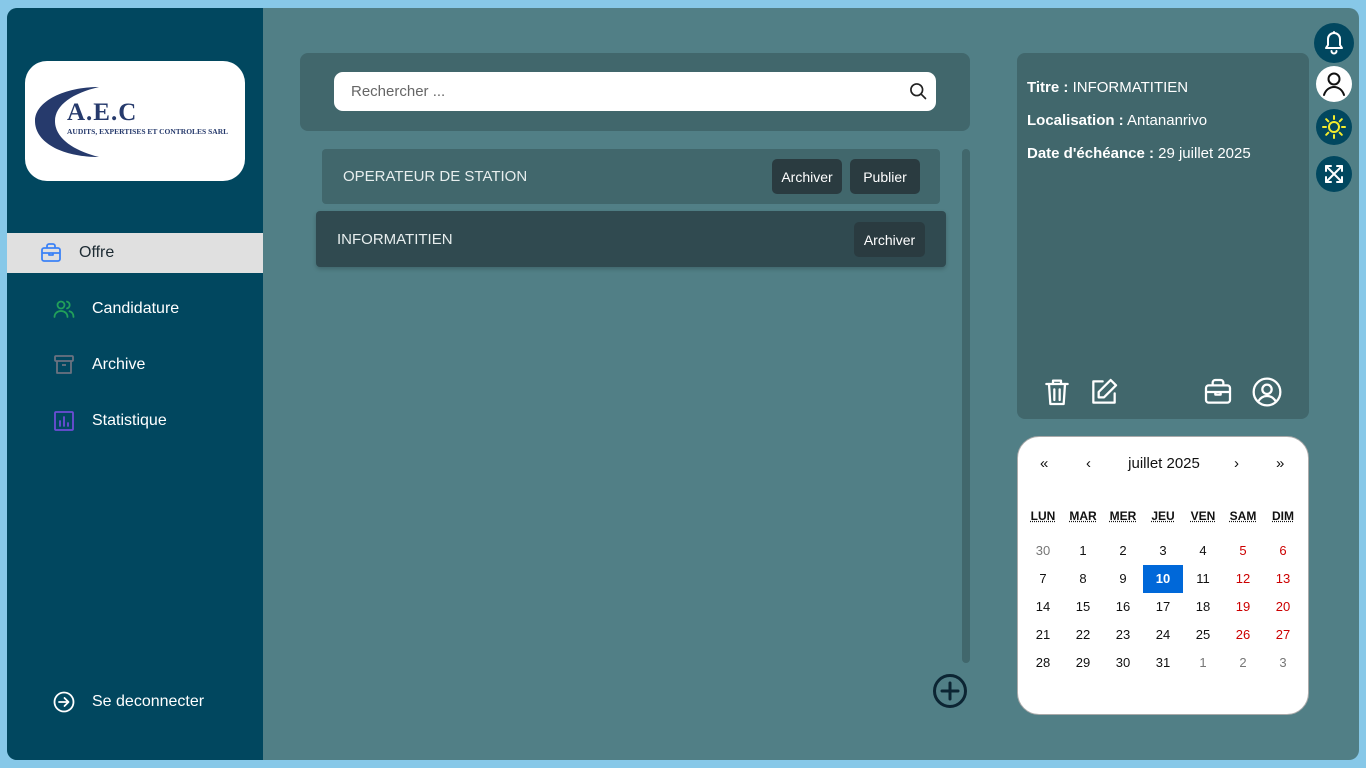 The image size is (1366, 768). Describe the element at coordinates (1164, 463) in the screenshot. I see `calendar-month-label: juillet 2025` at that location.